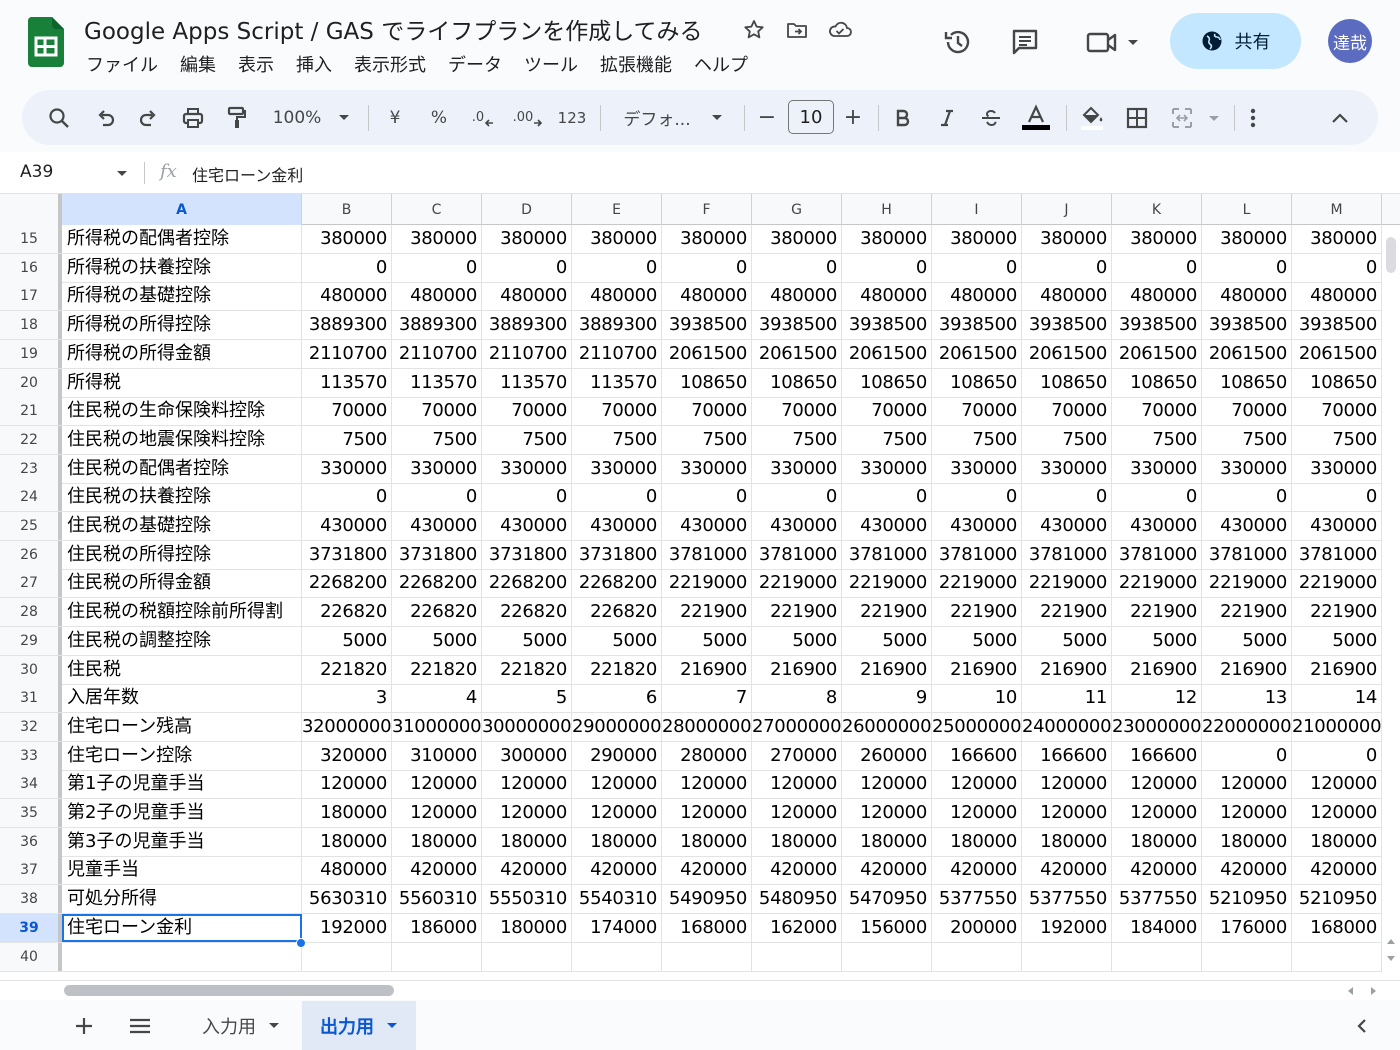  Describe the element at coordinates (393, 29) in the screenshot. I see `document-title: Google Apps Script / GAS でライフプランを作成してみる` at that location.